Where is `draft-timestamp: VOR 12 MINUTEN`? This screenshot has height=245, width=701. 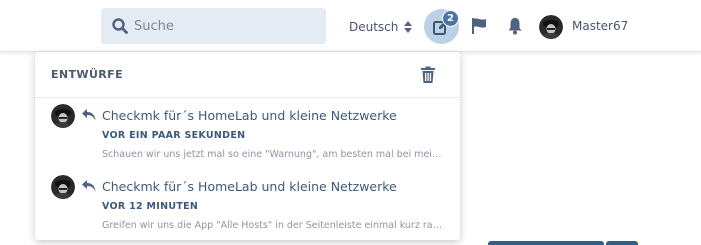 draft-timestamp: VOR 12 MINUTEN is located at coordinates (150, 206).